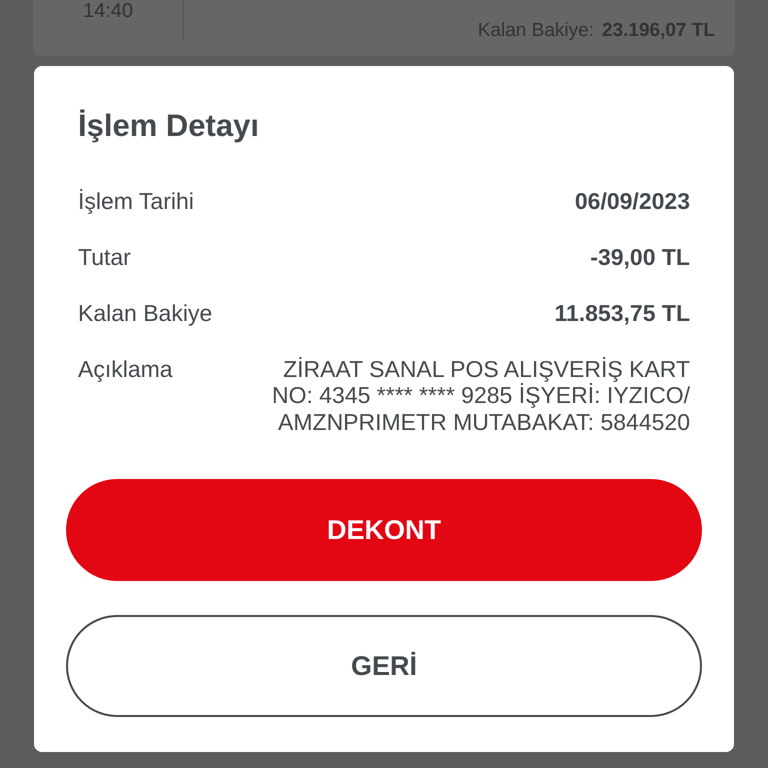 Image resolution: width=768 pixels, height=768 pixels. What do you see at coordinates (632, 201) in the screenshot?
I see `detail-value: 06/09/2023` at bounding box center [632, 201].